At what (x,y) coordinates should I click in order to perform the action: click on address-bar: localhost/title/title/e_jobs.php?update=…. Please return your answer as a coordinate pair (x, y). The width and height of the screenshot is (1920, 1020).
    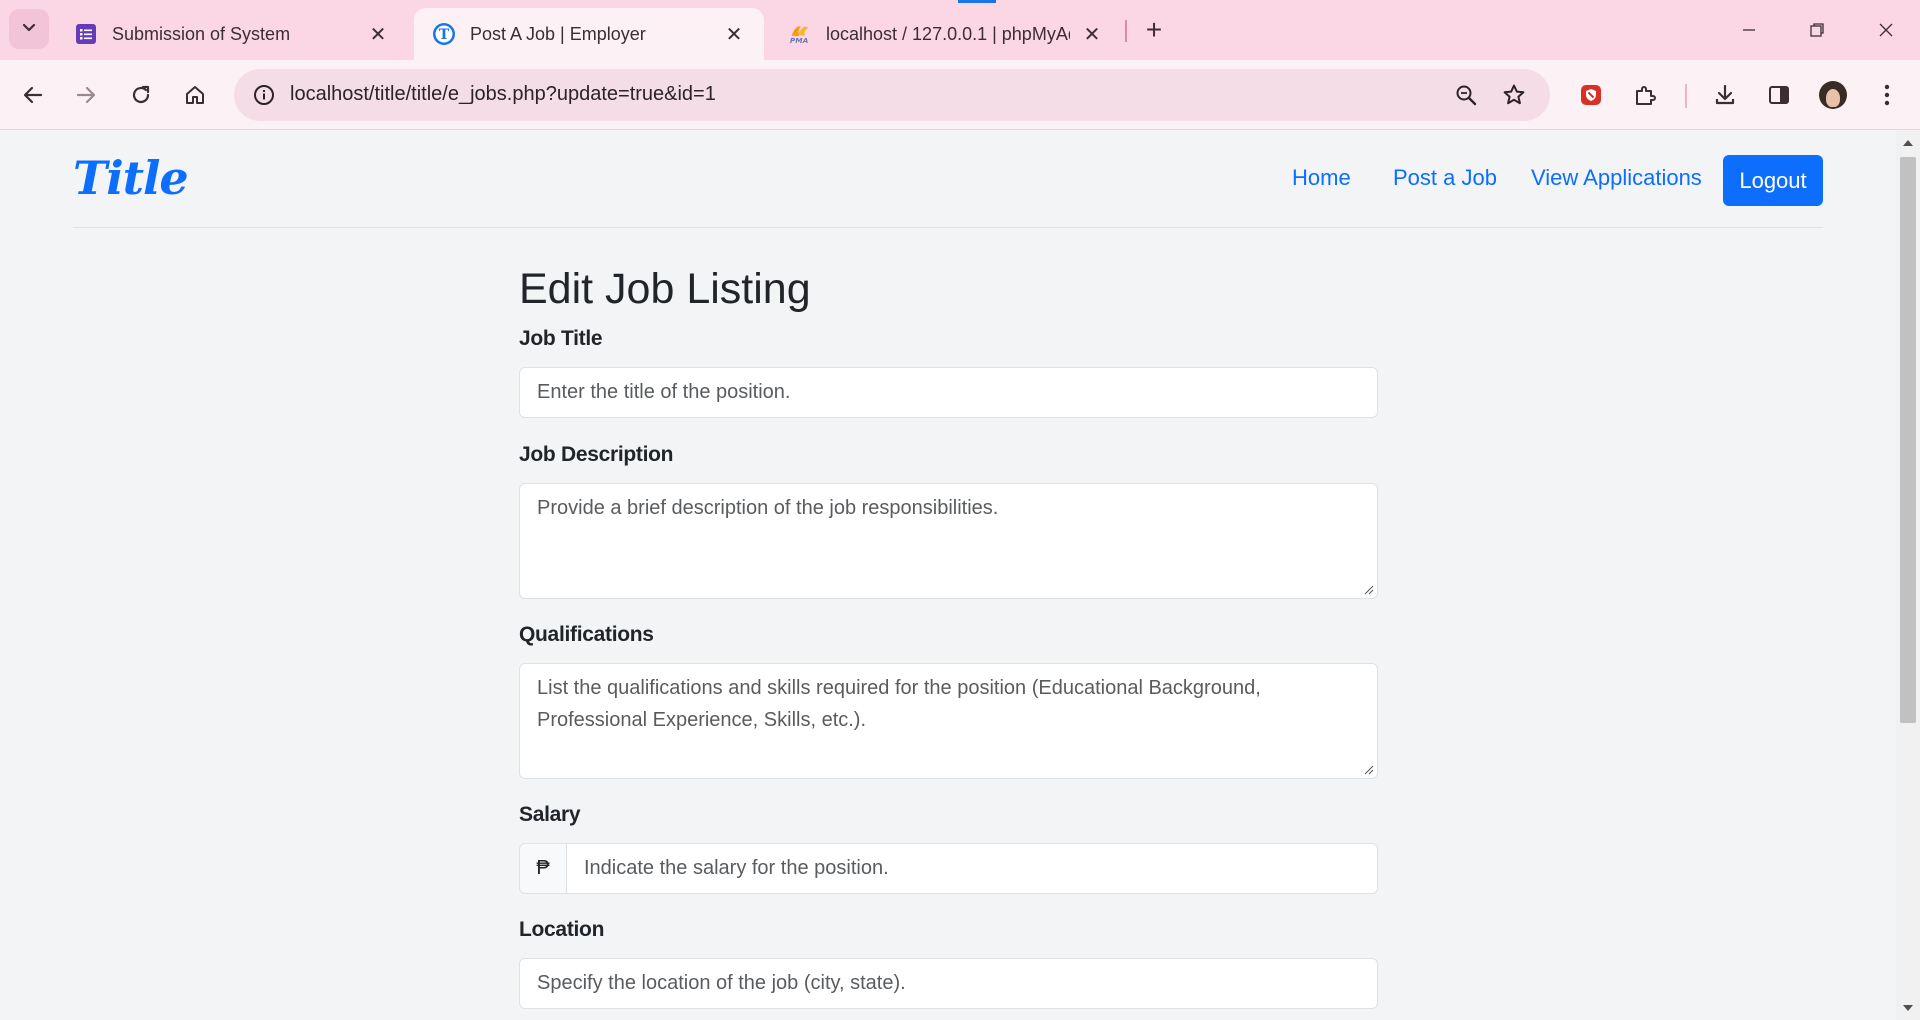
    Looking at the image, I should click on (892, 95).